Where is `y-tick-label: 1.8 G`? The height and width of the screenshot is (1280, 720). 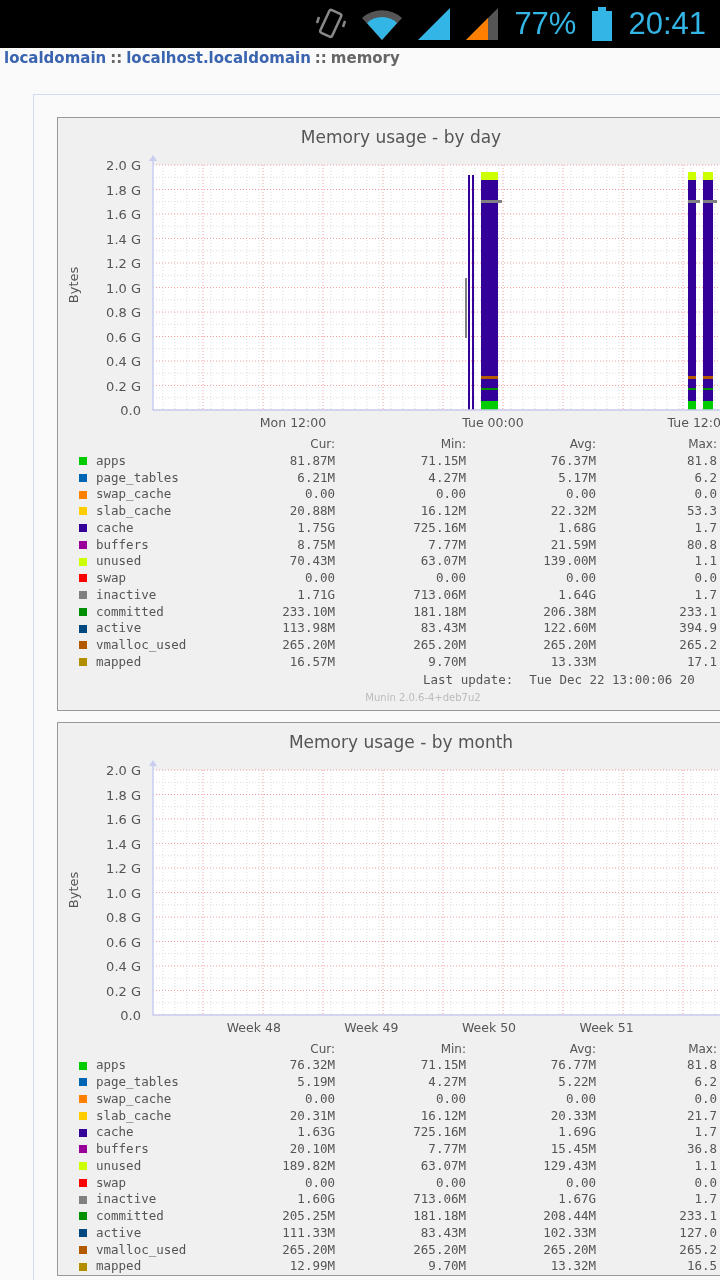
y-tick-label: 1.8 G is located at coordinates (123, 794).